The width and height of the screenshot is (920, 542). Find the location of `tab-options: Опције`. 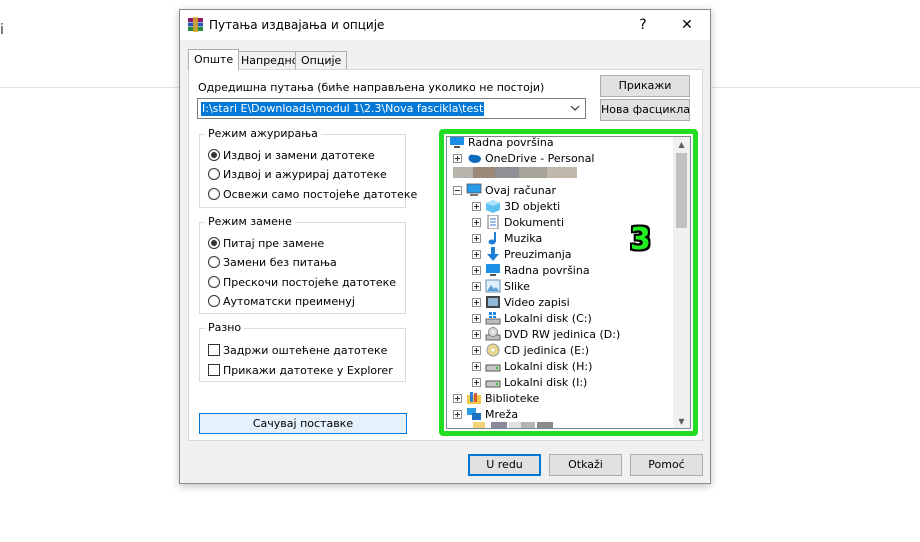

tab-options: Опције is located at coordinates (321, 60).